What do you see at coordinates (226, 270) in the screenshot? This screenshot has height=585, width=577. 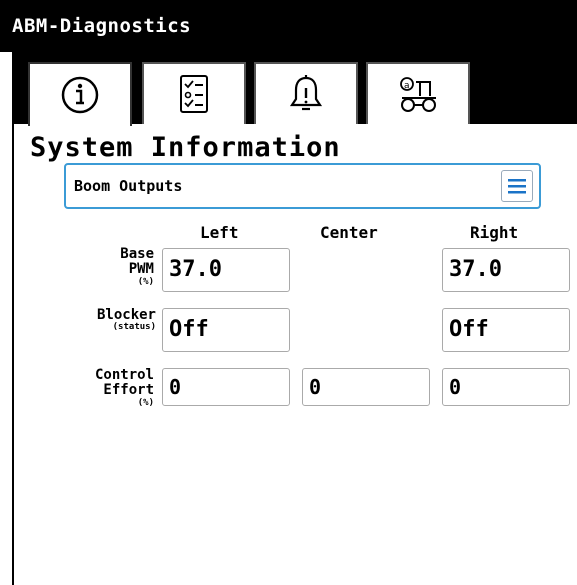 I see `base-pwm-left-value: 37.0` at bounding box center [226, 270].